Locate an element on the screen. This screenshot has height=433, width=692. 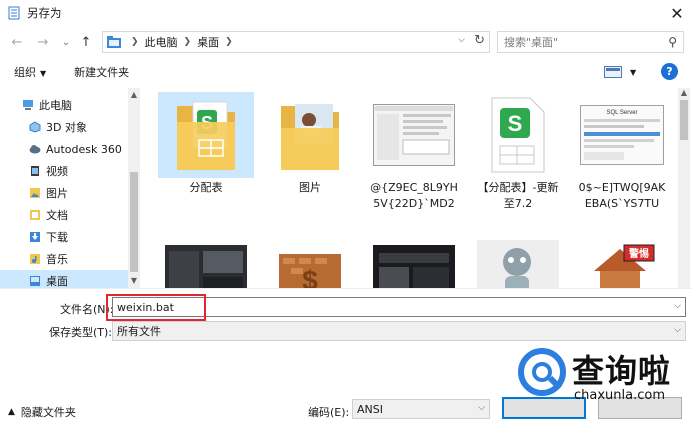
desktop-folder-icon is located at coordinates (114, 42).